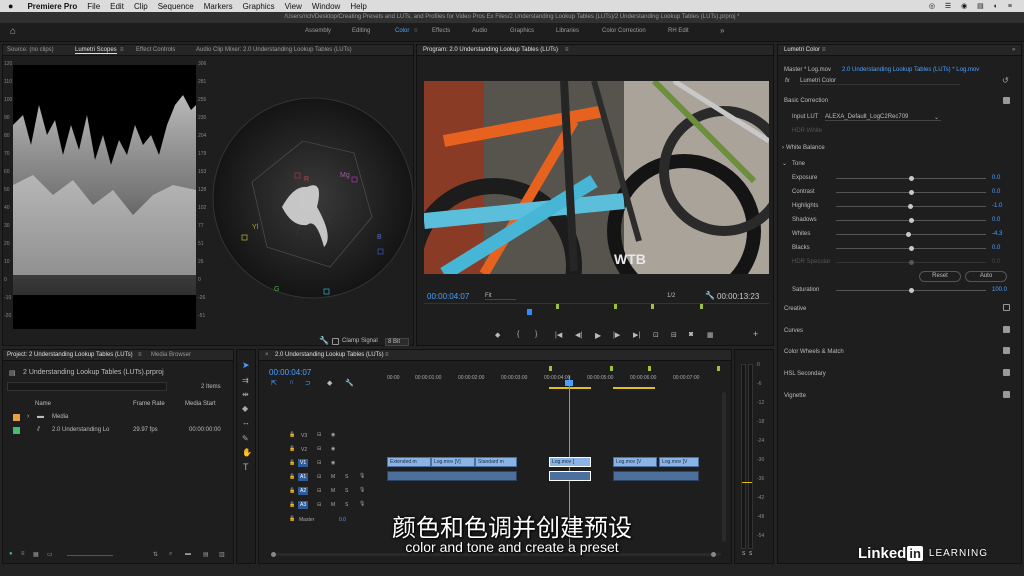  Describe the element at coordinates (883, 117) in the screenshot. I see `input-lut-select: ALEXA_Default_LogC2Rec709` at that location.